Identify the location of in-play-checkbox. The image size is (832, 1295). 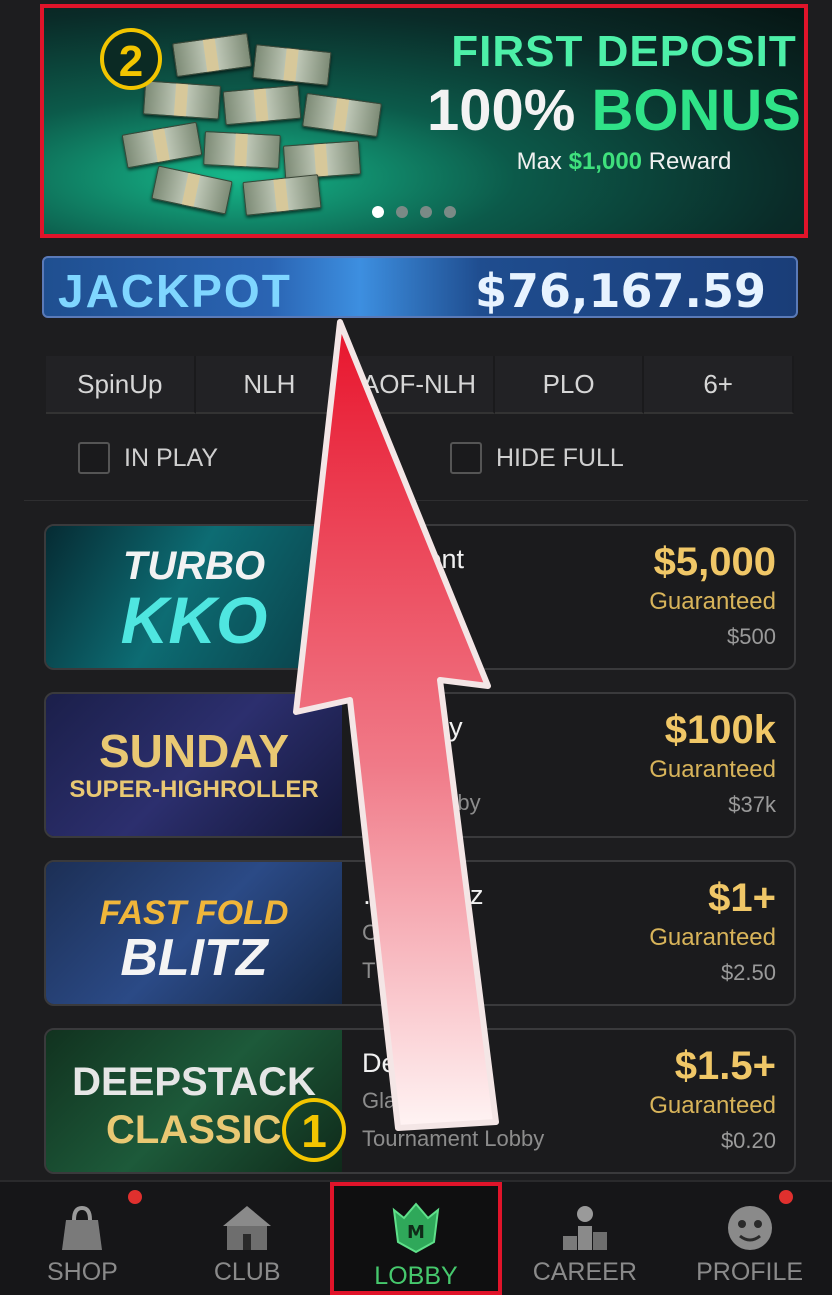
(94, 458).